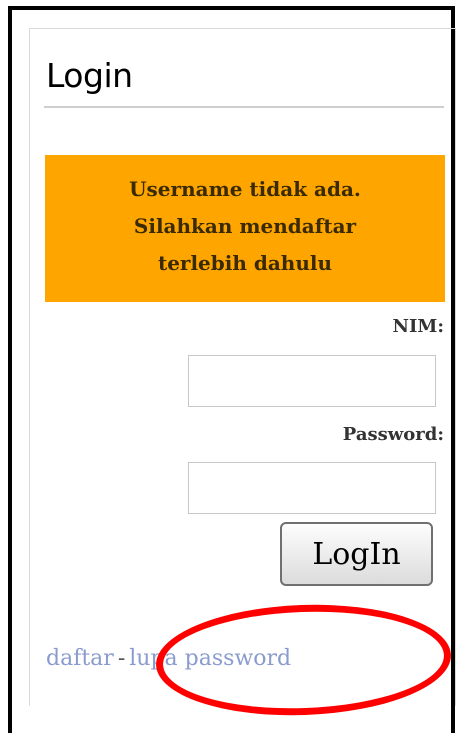 The height and width of the screenshot is (739, 469). I want to click on panel-title: Login, so click(89, 75).